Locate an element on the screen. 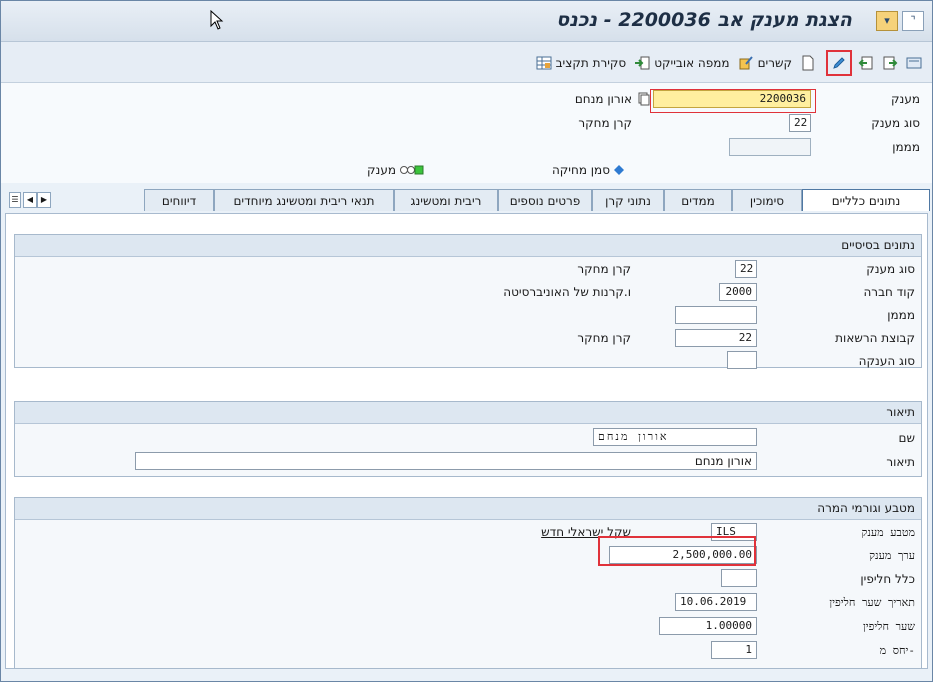  object-map-icon is located at coordinates (642, 63).